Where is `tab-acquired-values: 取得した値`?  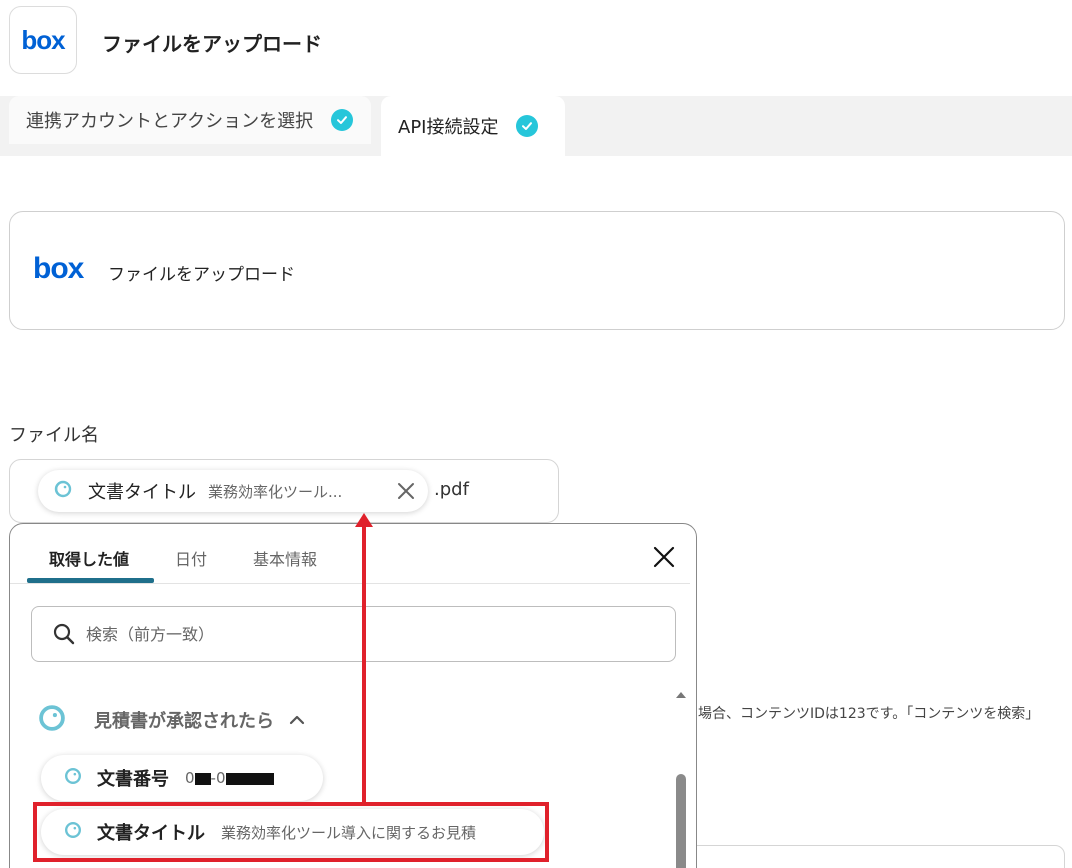 tab-acquired-values: 取得した値 is located at coordinates (89, 558).